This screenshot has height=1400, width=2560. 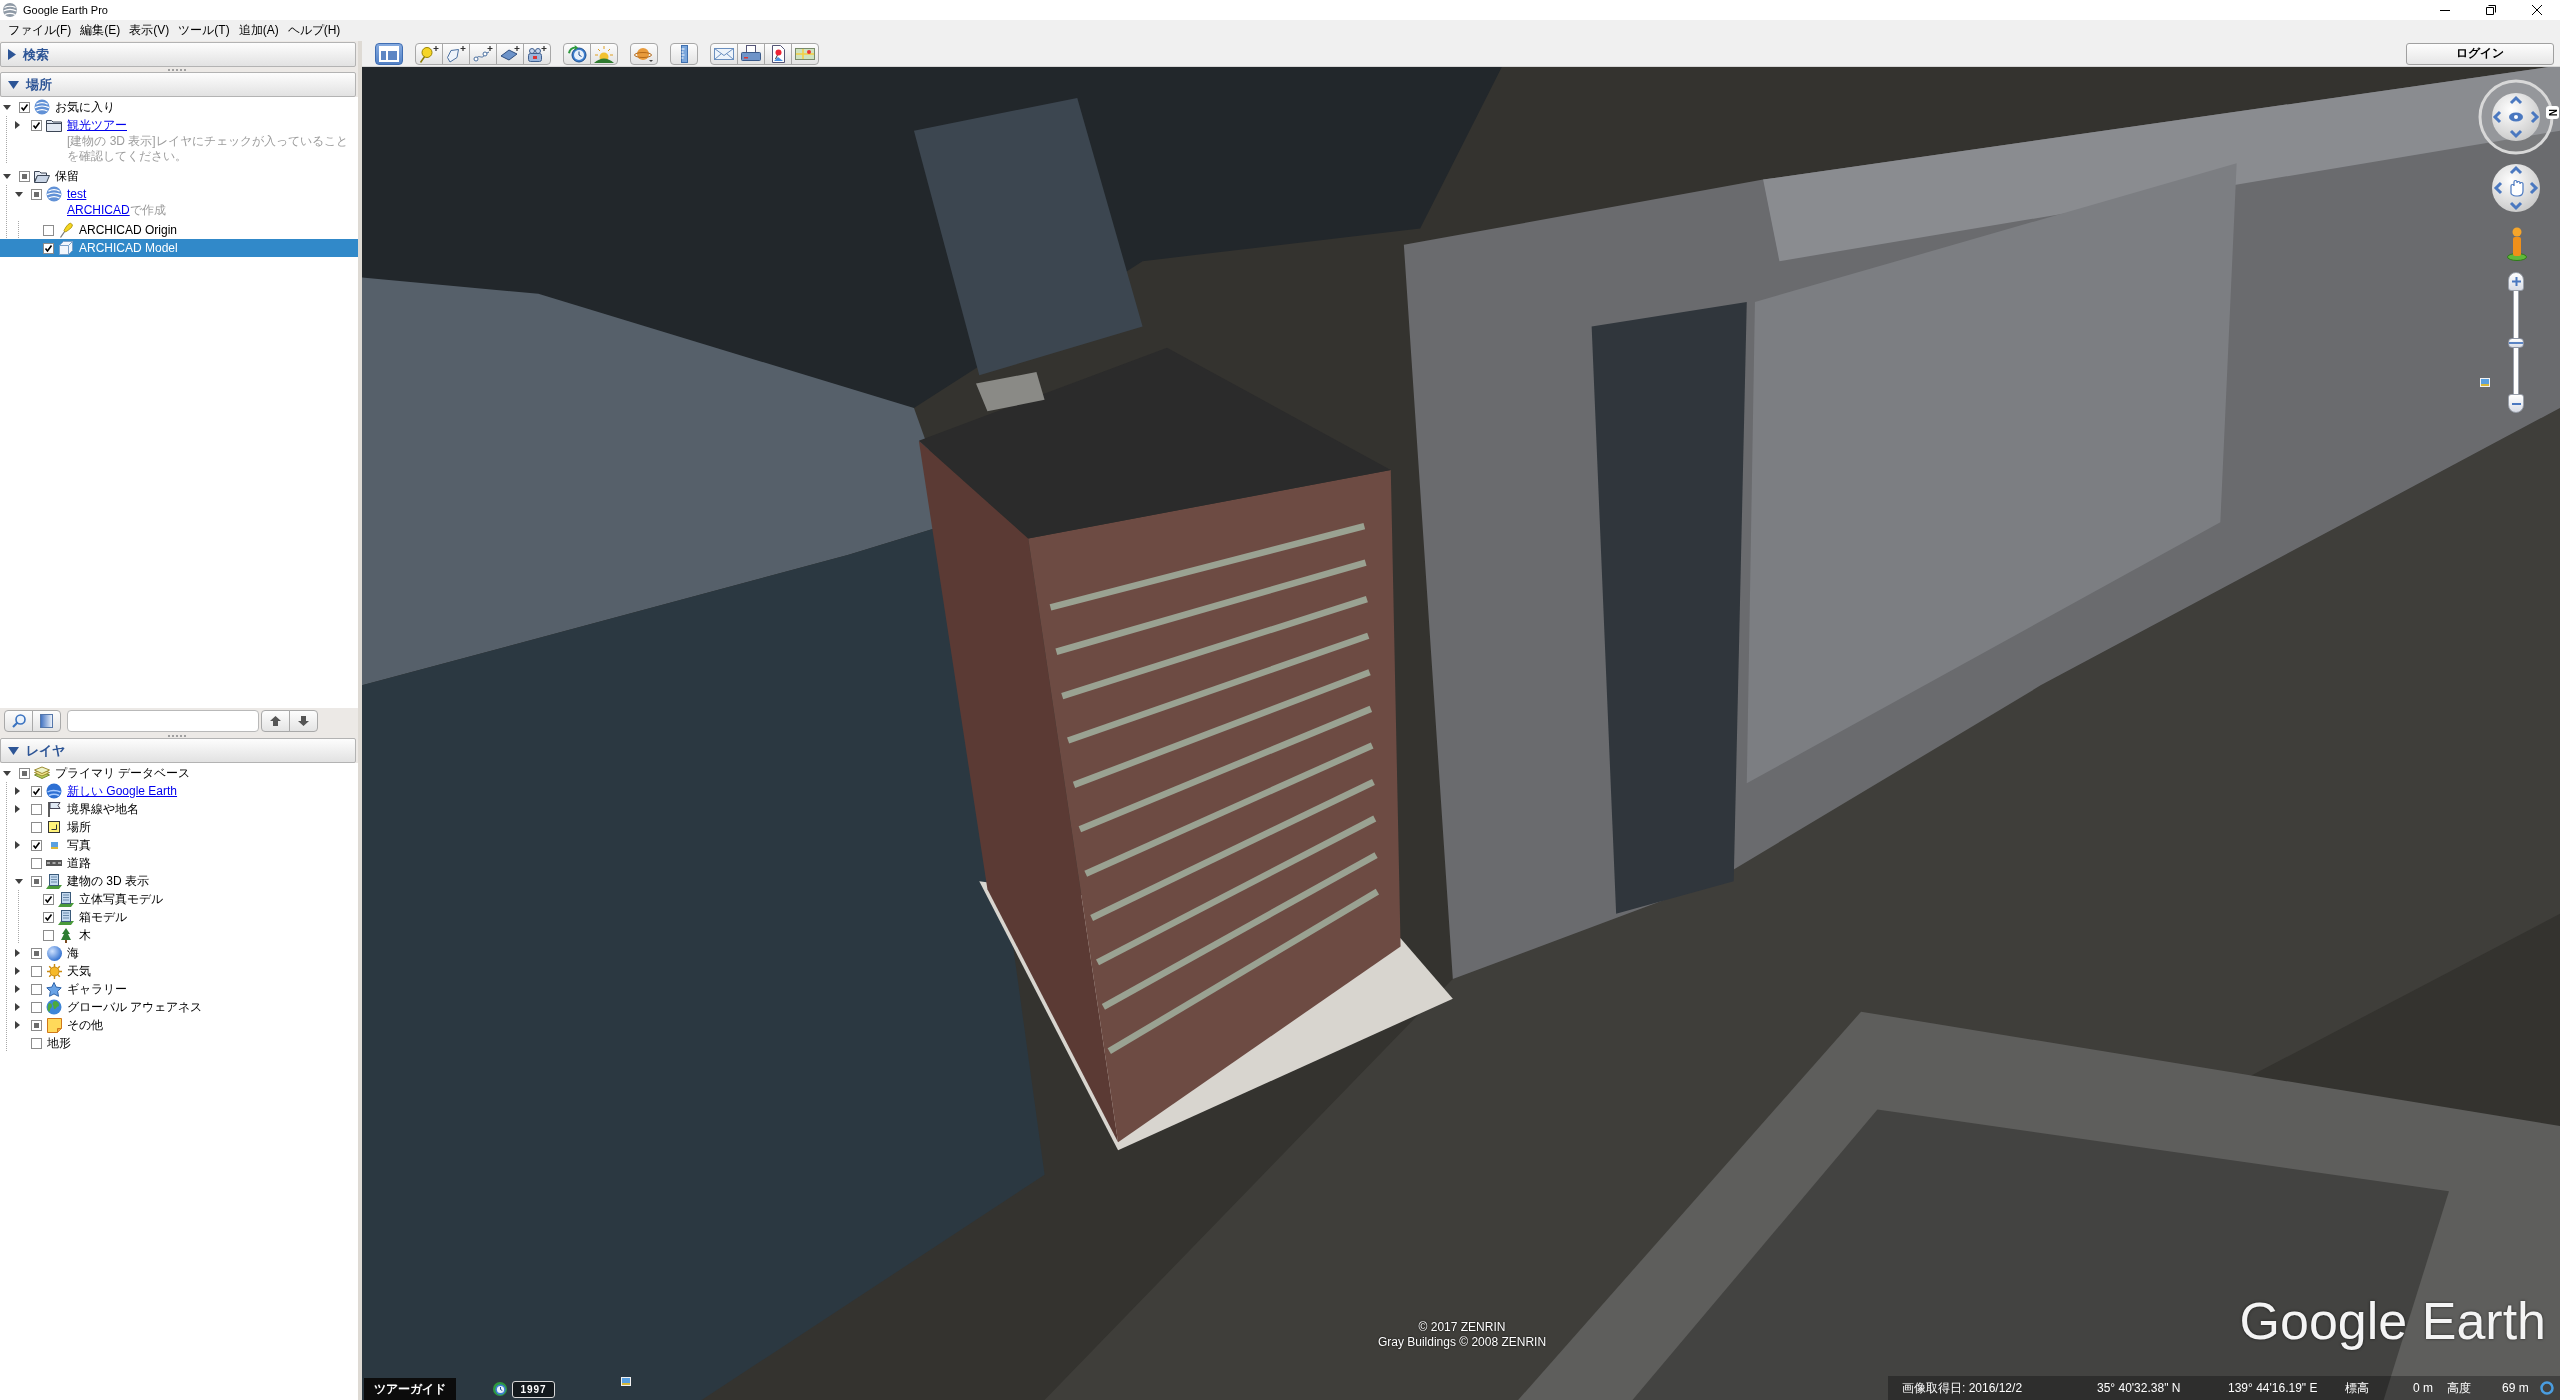 I want to click on layer-name: 境界線や地名, so click(x=103, y=809).